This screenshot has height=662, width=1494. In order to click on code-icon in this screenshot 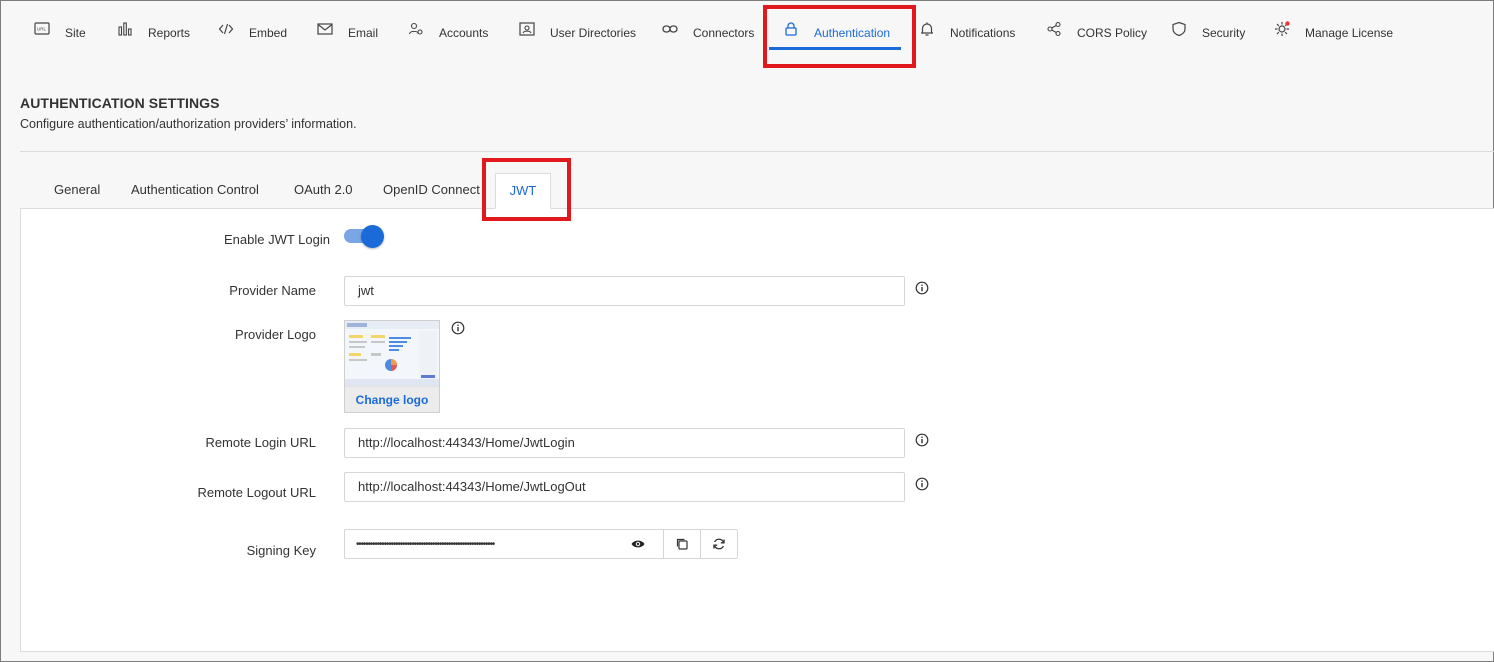, I will do `click(226, 29)`.